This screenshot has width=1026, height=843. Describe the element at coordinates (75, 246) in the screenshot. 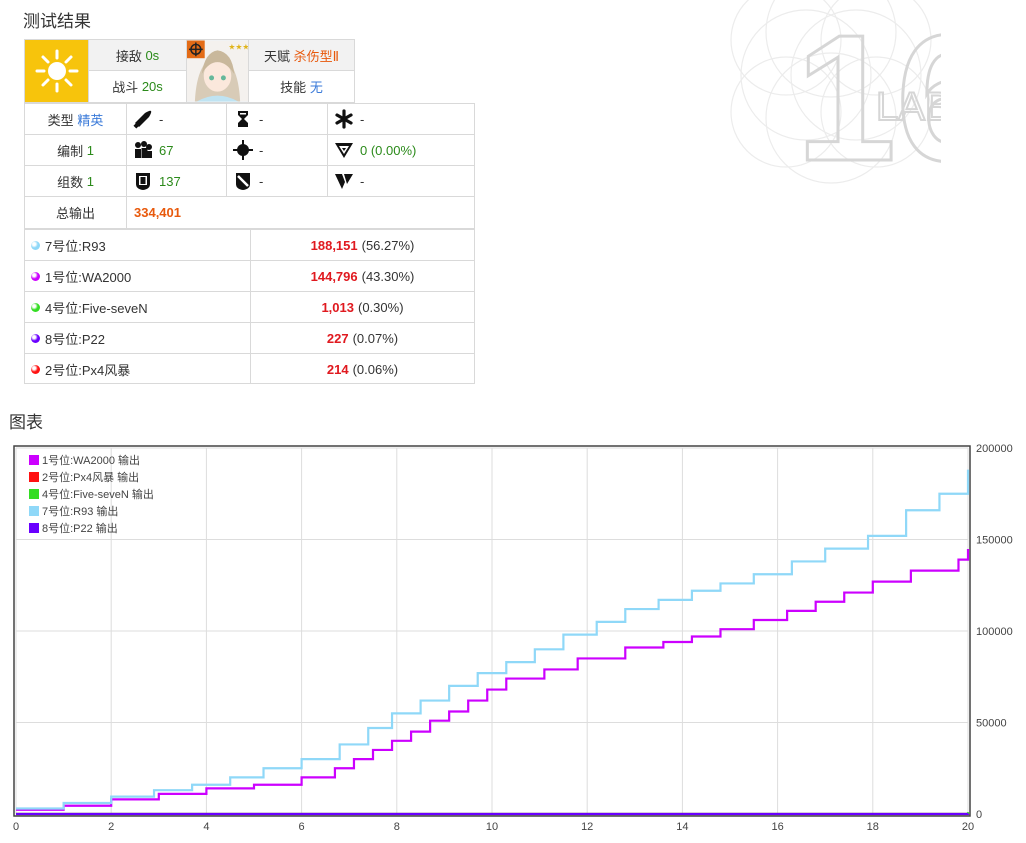

I see `unit-label: 7号位:R93` at that location.